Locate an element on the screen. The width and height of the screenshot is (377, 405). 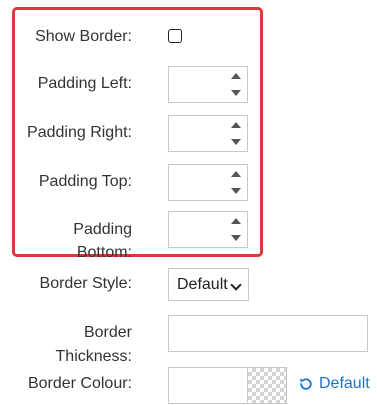
border-style-value: Default is located at coordinates (202, 284).